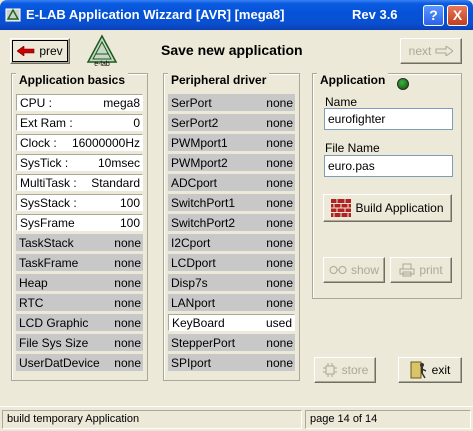  Describe the element at coordinates (375, 14) in the screenshot. I see `window-revision: Rev 3.6` at that location.